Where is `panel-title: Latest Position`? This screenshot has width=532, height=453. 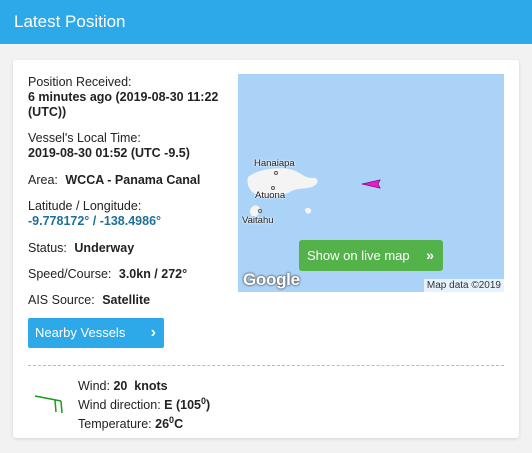 panel-title: Latest Position is located at coordinates (70, 21).